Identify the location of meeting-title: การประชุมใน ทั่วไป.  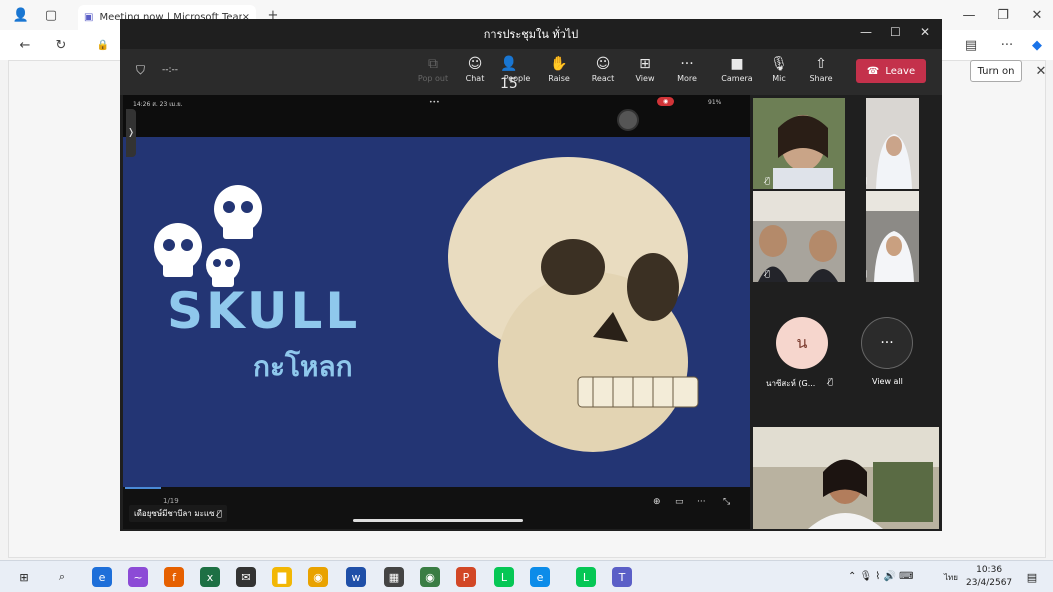
(531, 34).